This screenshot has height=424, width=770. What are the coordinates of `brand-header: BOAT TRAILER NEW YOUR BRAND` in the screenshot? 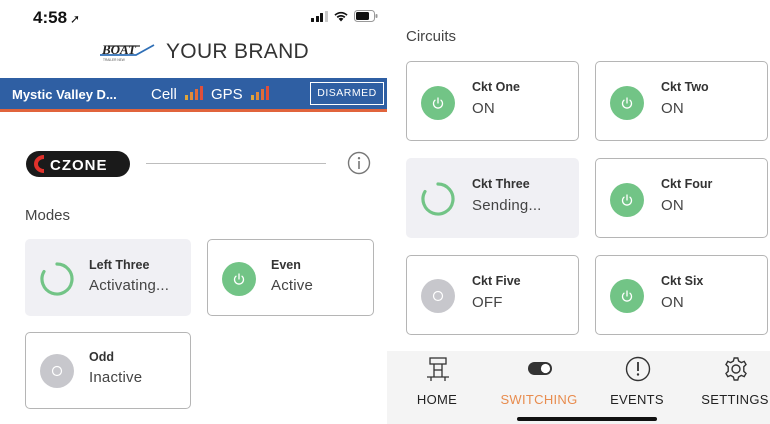 It's located at (202, 52).